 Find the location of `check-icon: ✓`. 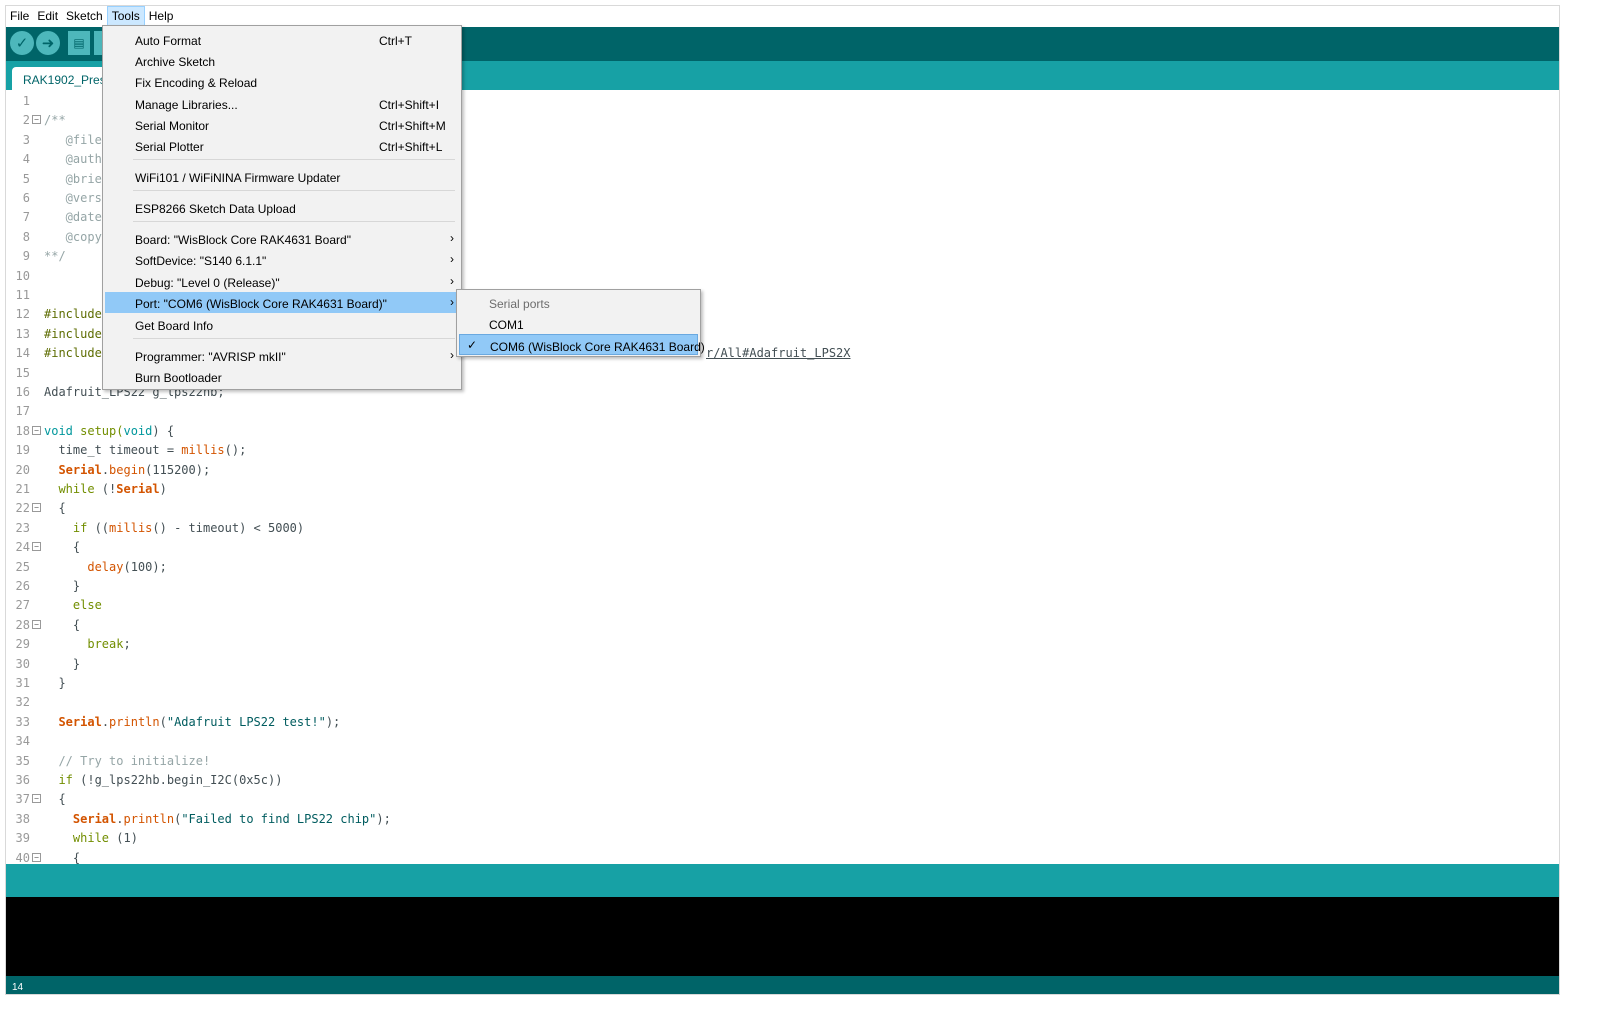

check-icon: ✓ is located at coordinates (22, 43).